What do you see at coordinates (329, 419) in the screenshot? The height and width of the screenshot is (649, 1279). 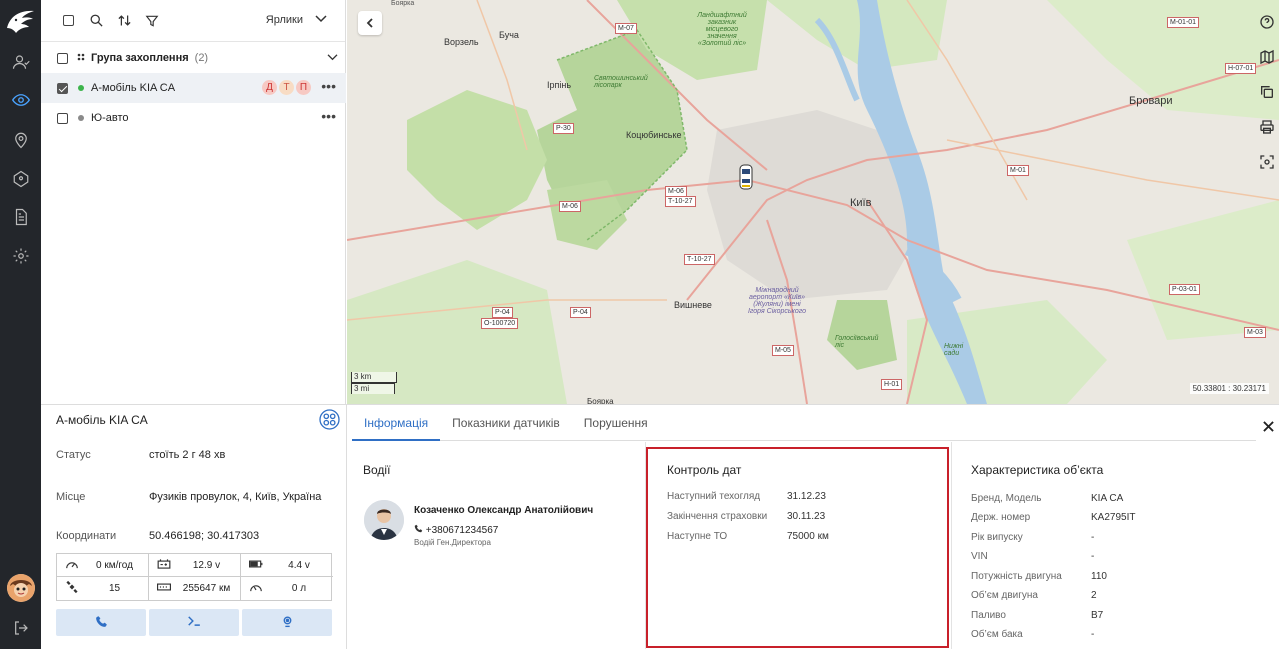 I see `object-settings-icon` at bounding box center [329, 419].